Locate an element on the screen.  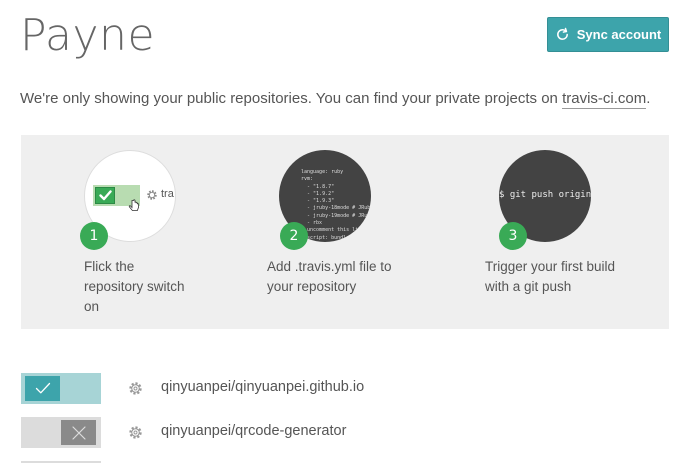
step-3-line: Trigger your first build is located at coordinates (550, 266).